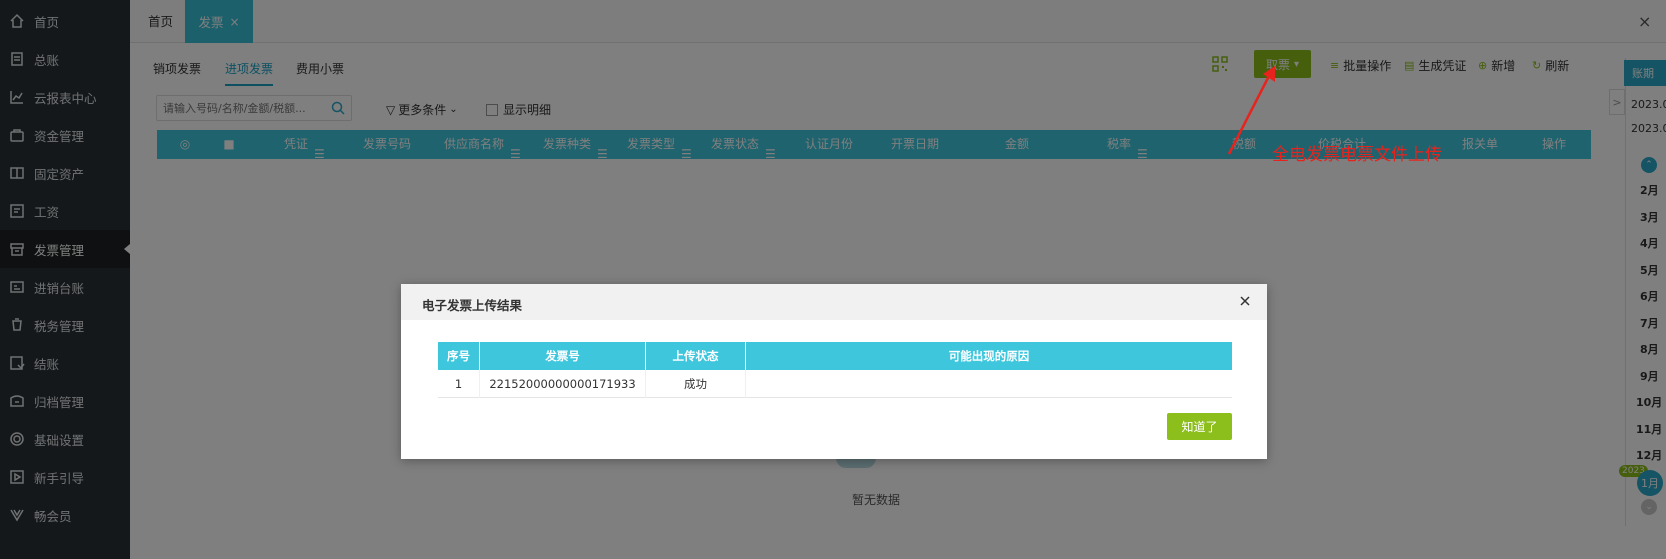 This screenshot has width=1666, height=559. I want to click on column-header-index: 序号, so click(459, 356).